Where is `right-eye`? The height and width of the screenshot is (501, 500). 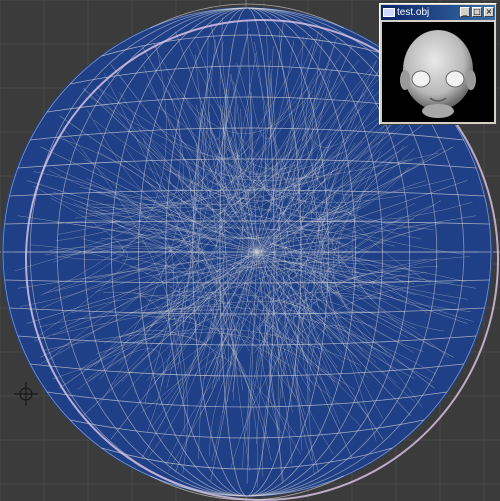
right-eye is located at coordinates (455, 79).